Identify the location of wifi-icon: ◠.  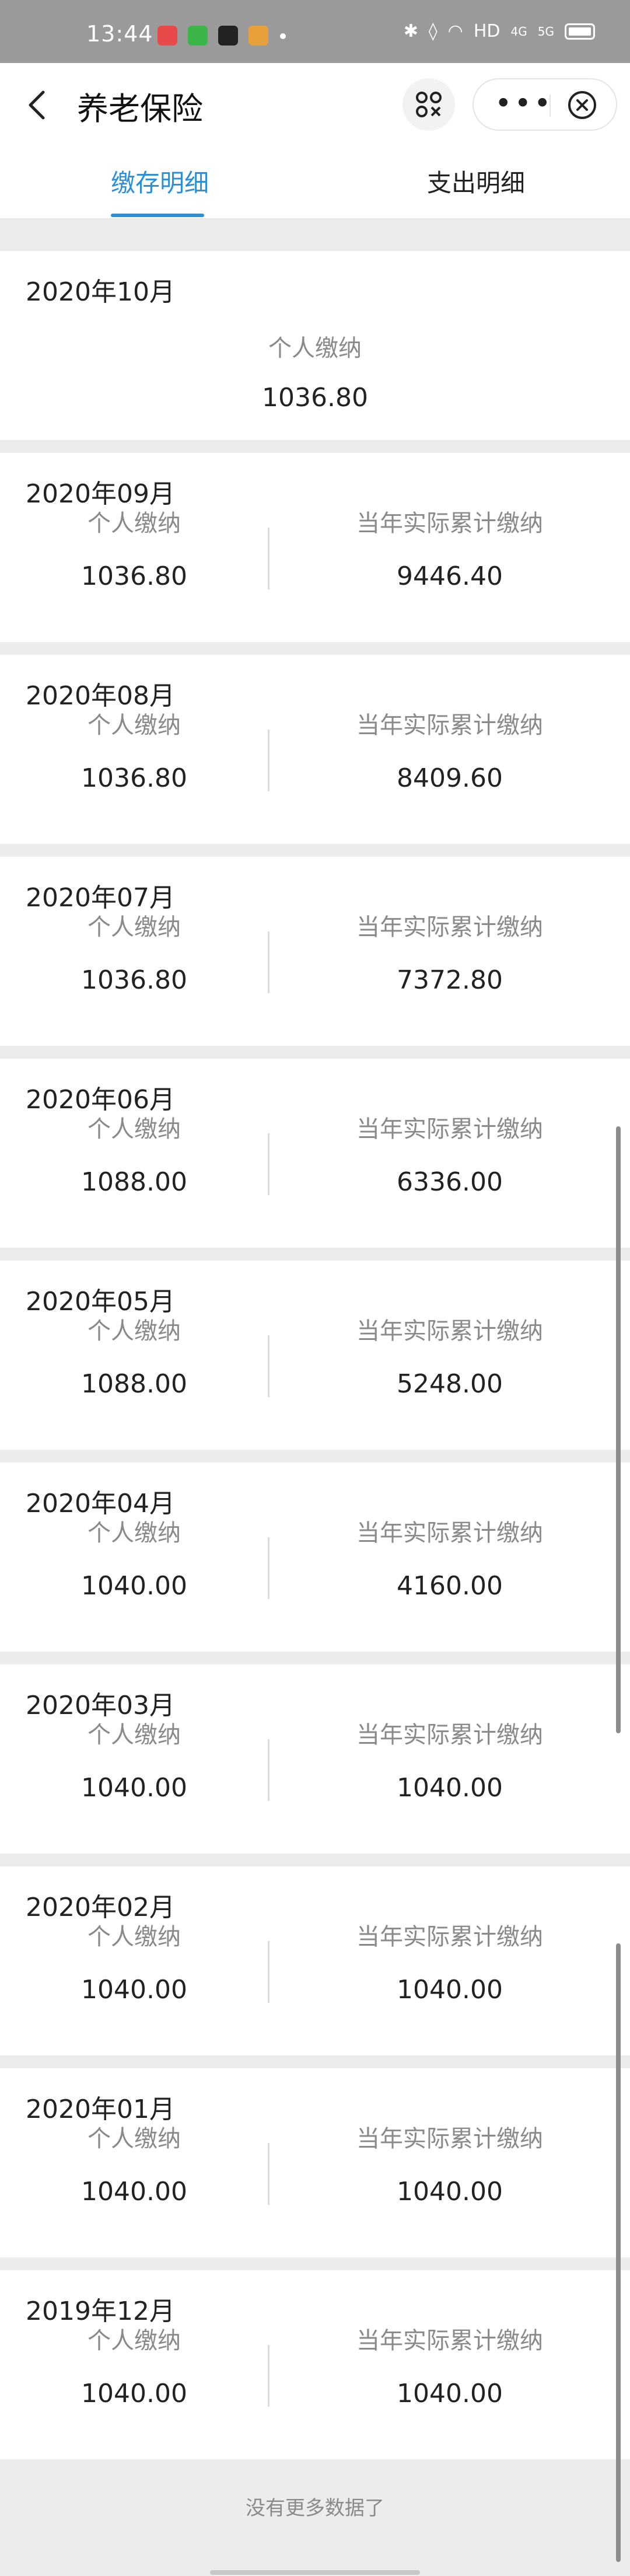
(455, 31).